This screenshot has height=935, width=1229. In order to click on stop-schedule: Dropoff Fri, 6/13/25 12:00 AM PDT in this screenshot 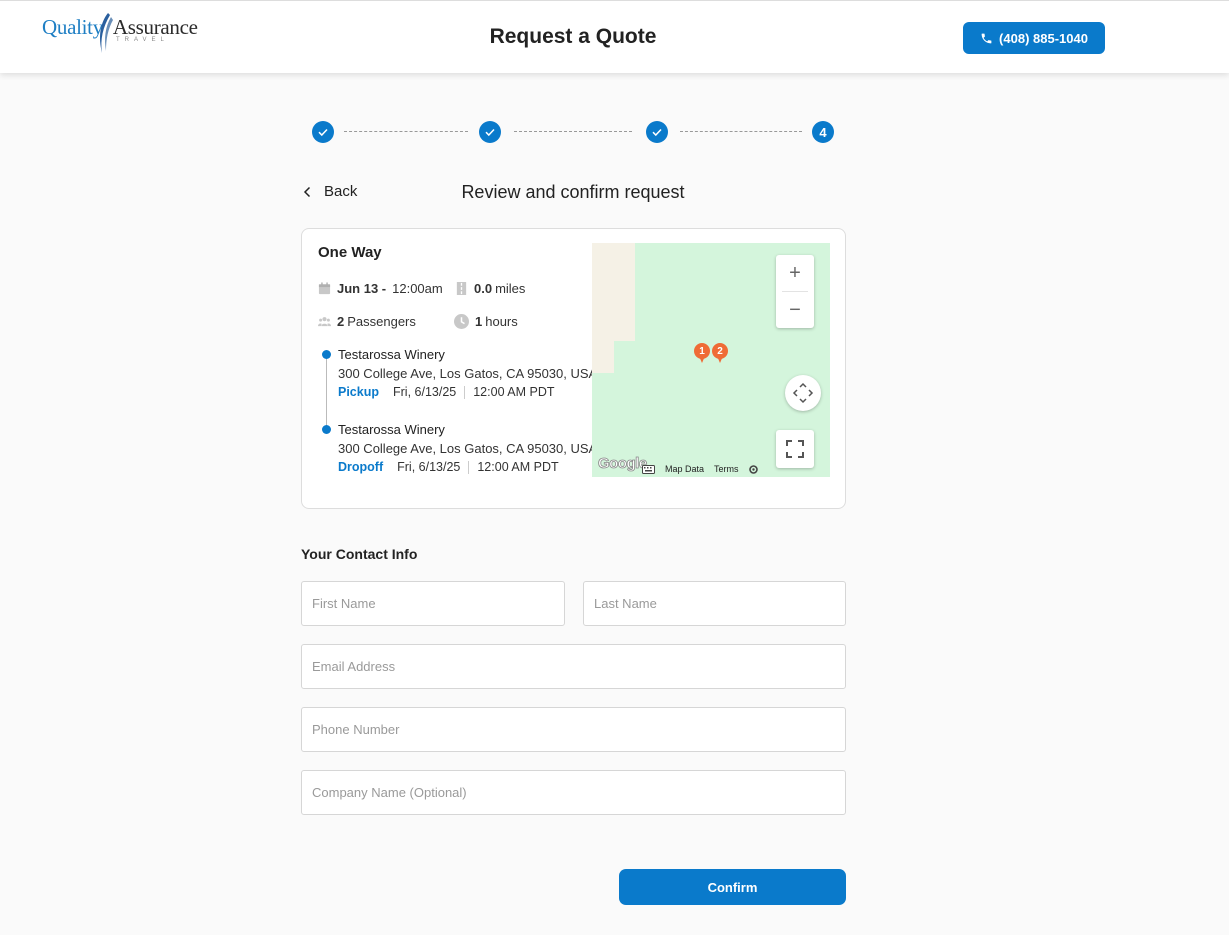, I will do `click(448, 467)`.